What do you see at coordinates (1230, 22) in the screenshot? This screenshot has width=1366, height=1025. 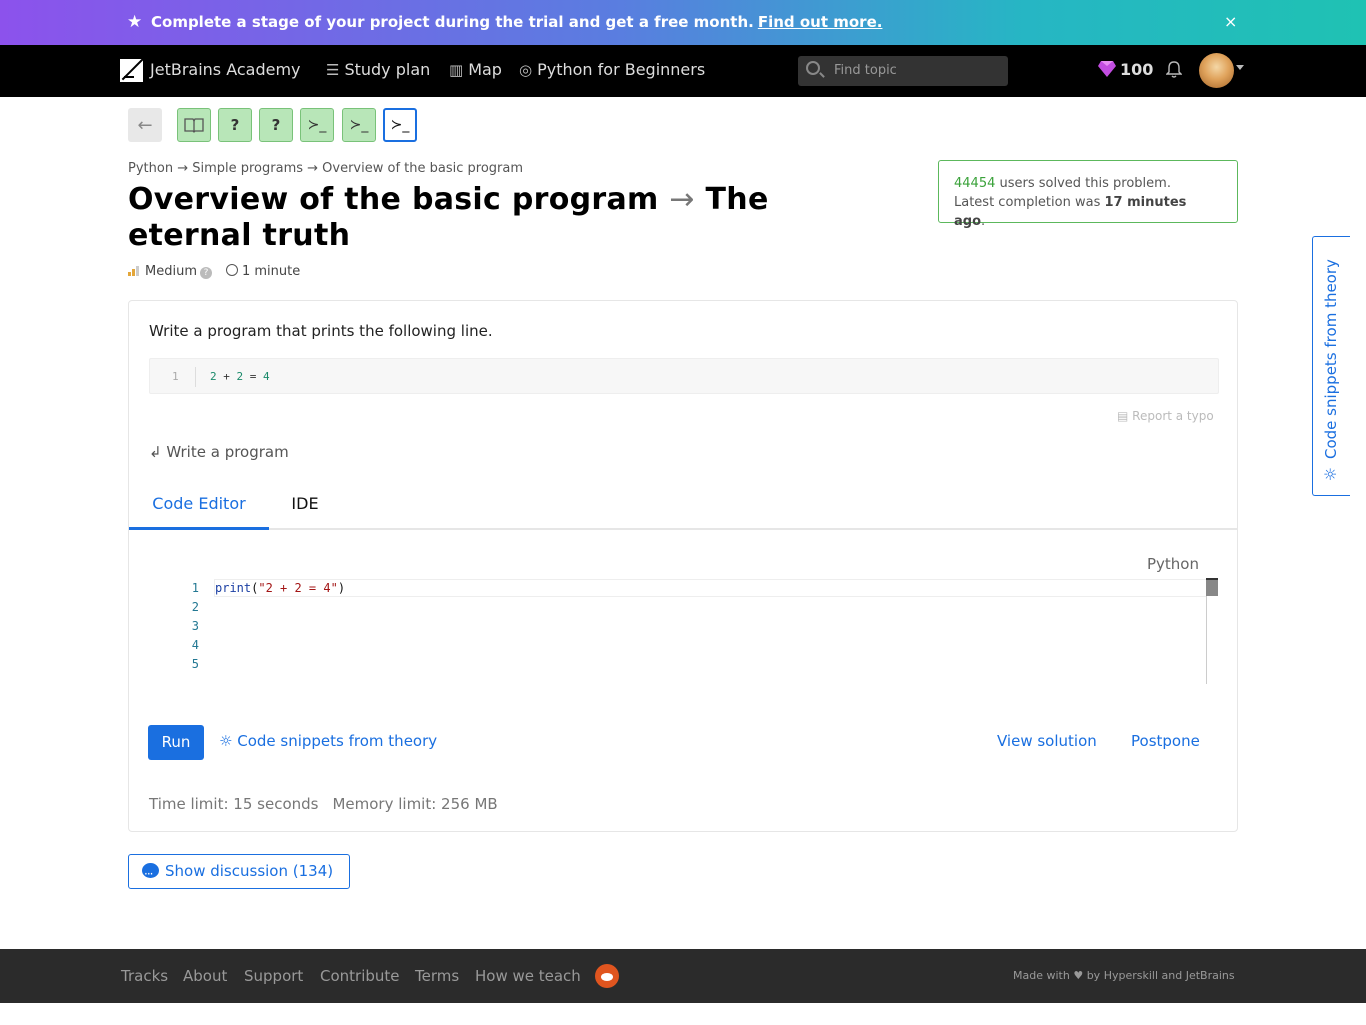 I see `close-icon: ×` at bounding box center [1230, 22].